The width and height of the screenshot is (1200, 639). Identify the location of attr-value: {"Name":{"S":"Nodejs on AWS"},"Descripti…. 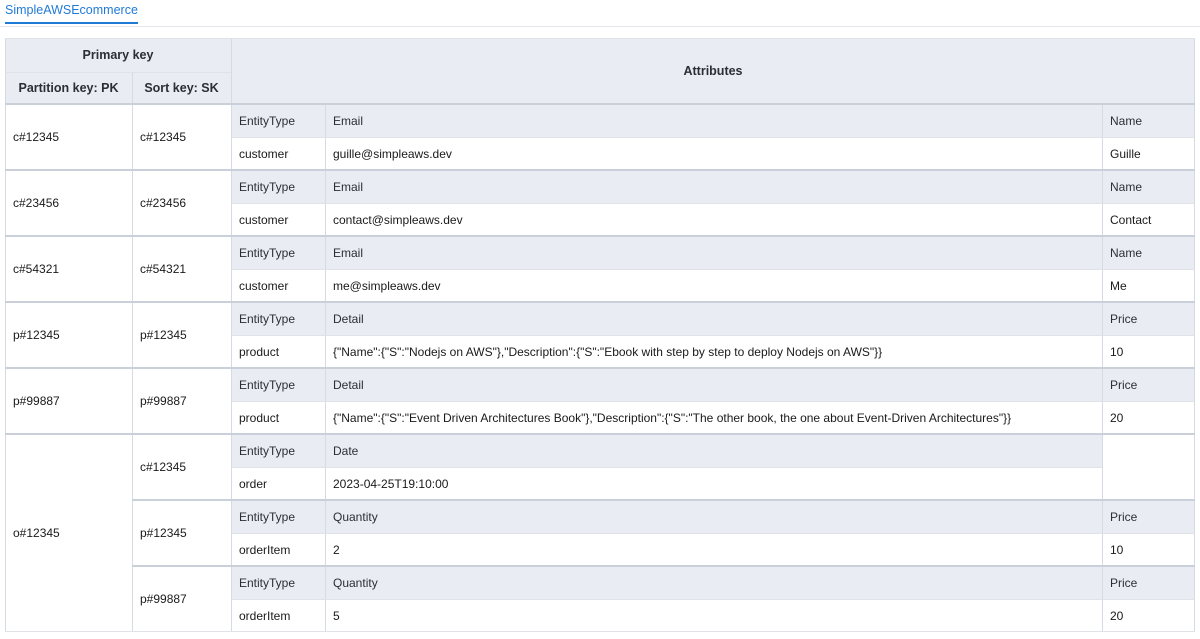
(713, 351).